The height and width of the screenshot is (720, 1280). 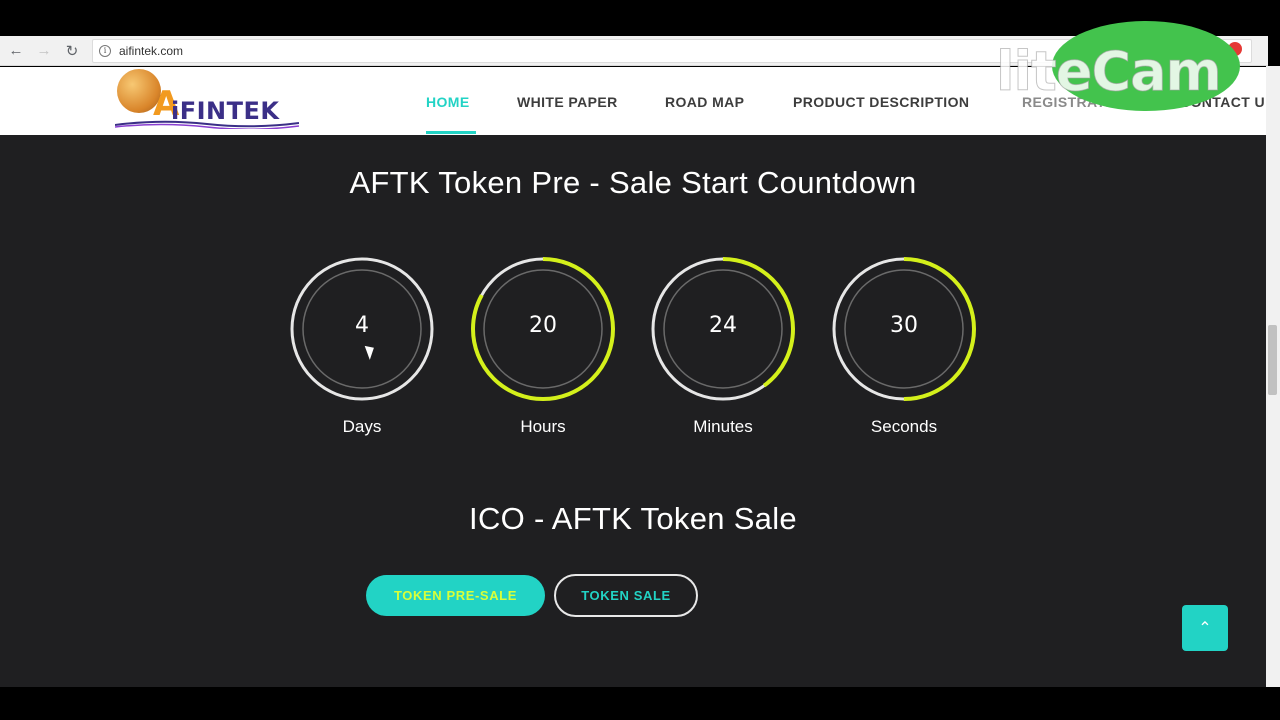 What do you see at coordinates (448, 102) in the screenshot?
I see `nav-home: HOME` at bounding box center [448, 102].